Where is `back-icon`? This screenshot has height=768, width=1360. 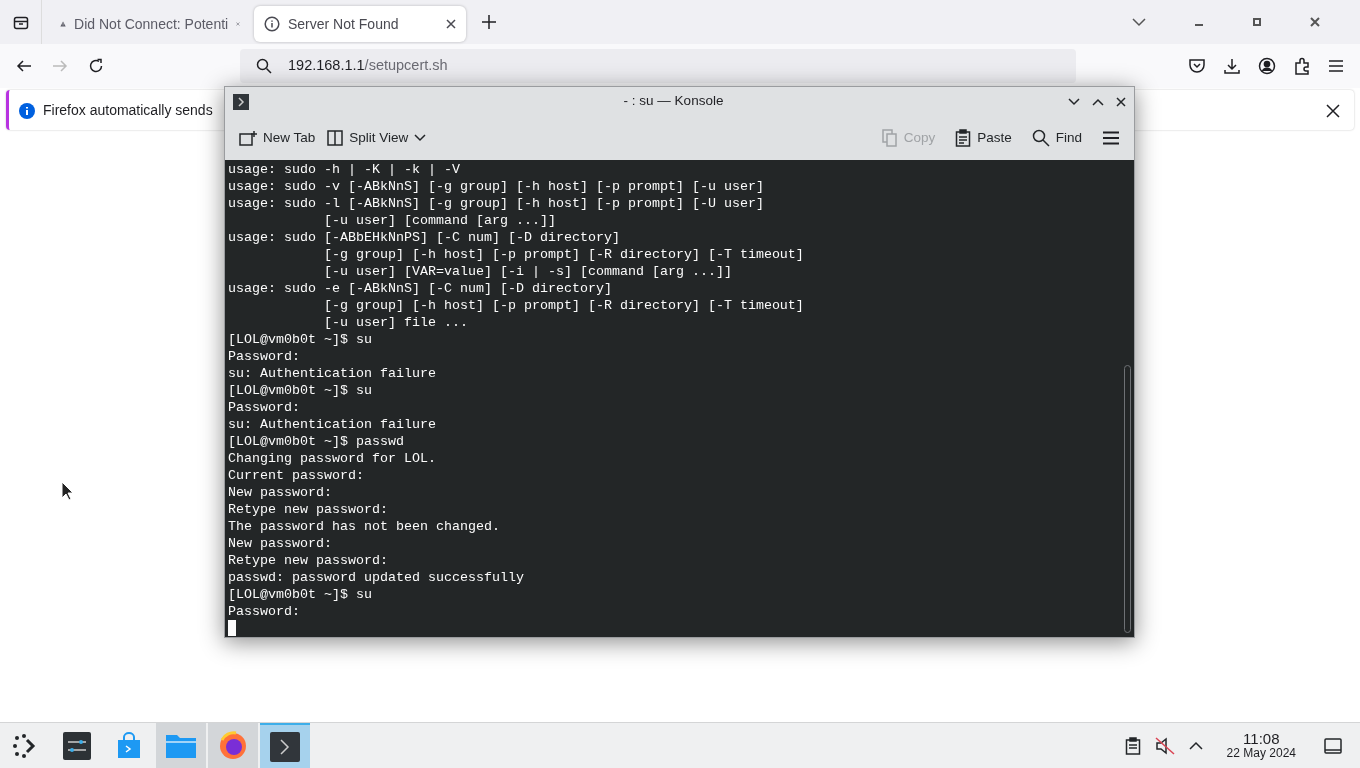 back-icon is located at coordinates (24, 66).